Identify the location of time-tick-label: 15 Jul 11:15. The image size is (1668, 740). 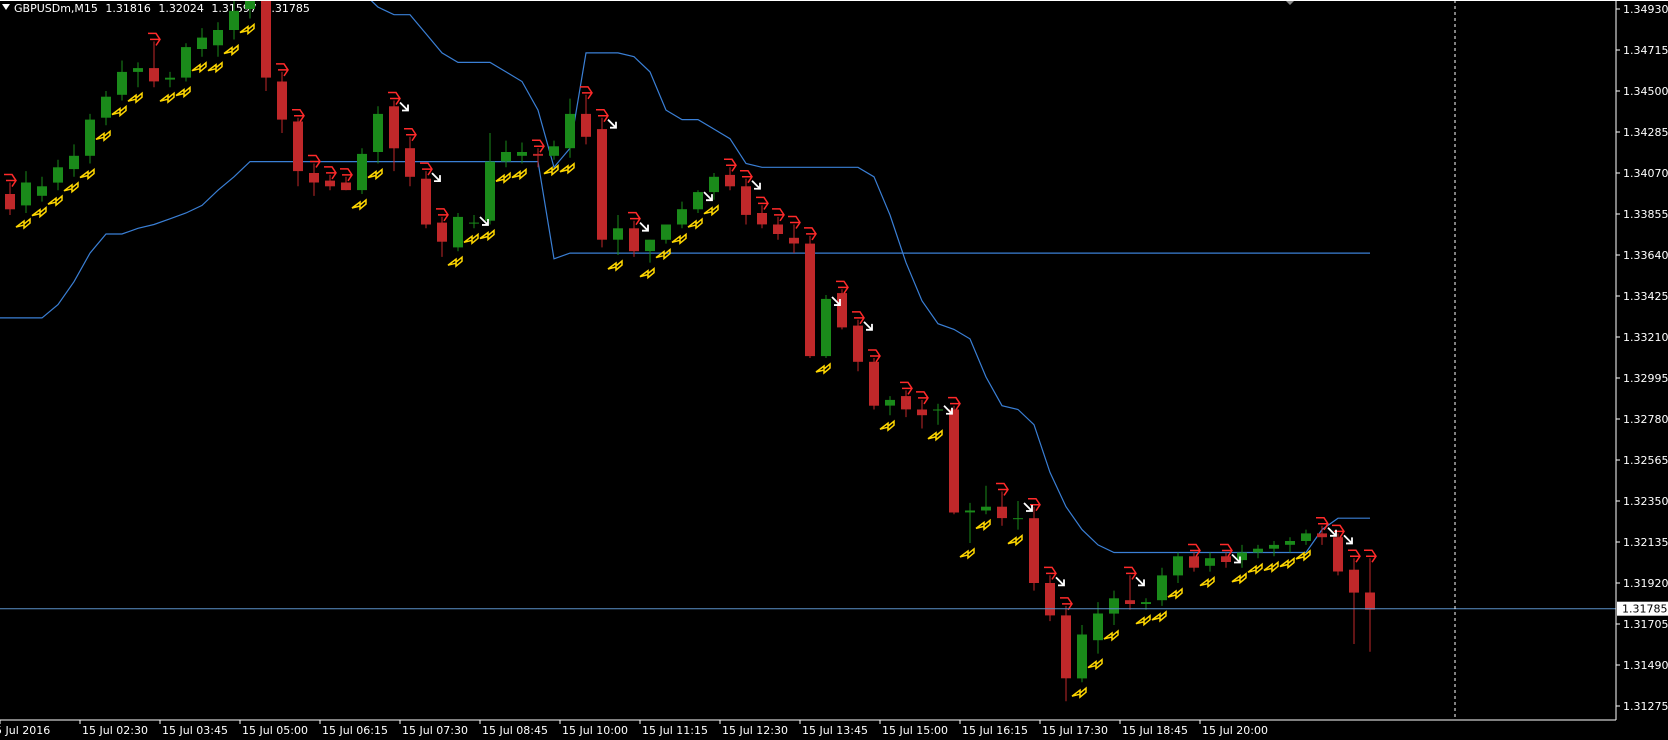
(675, 730).